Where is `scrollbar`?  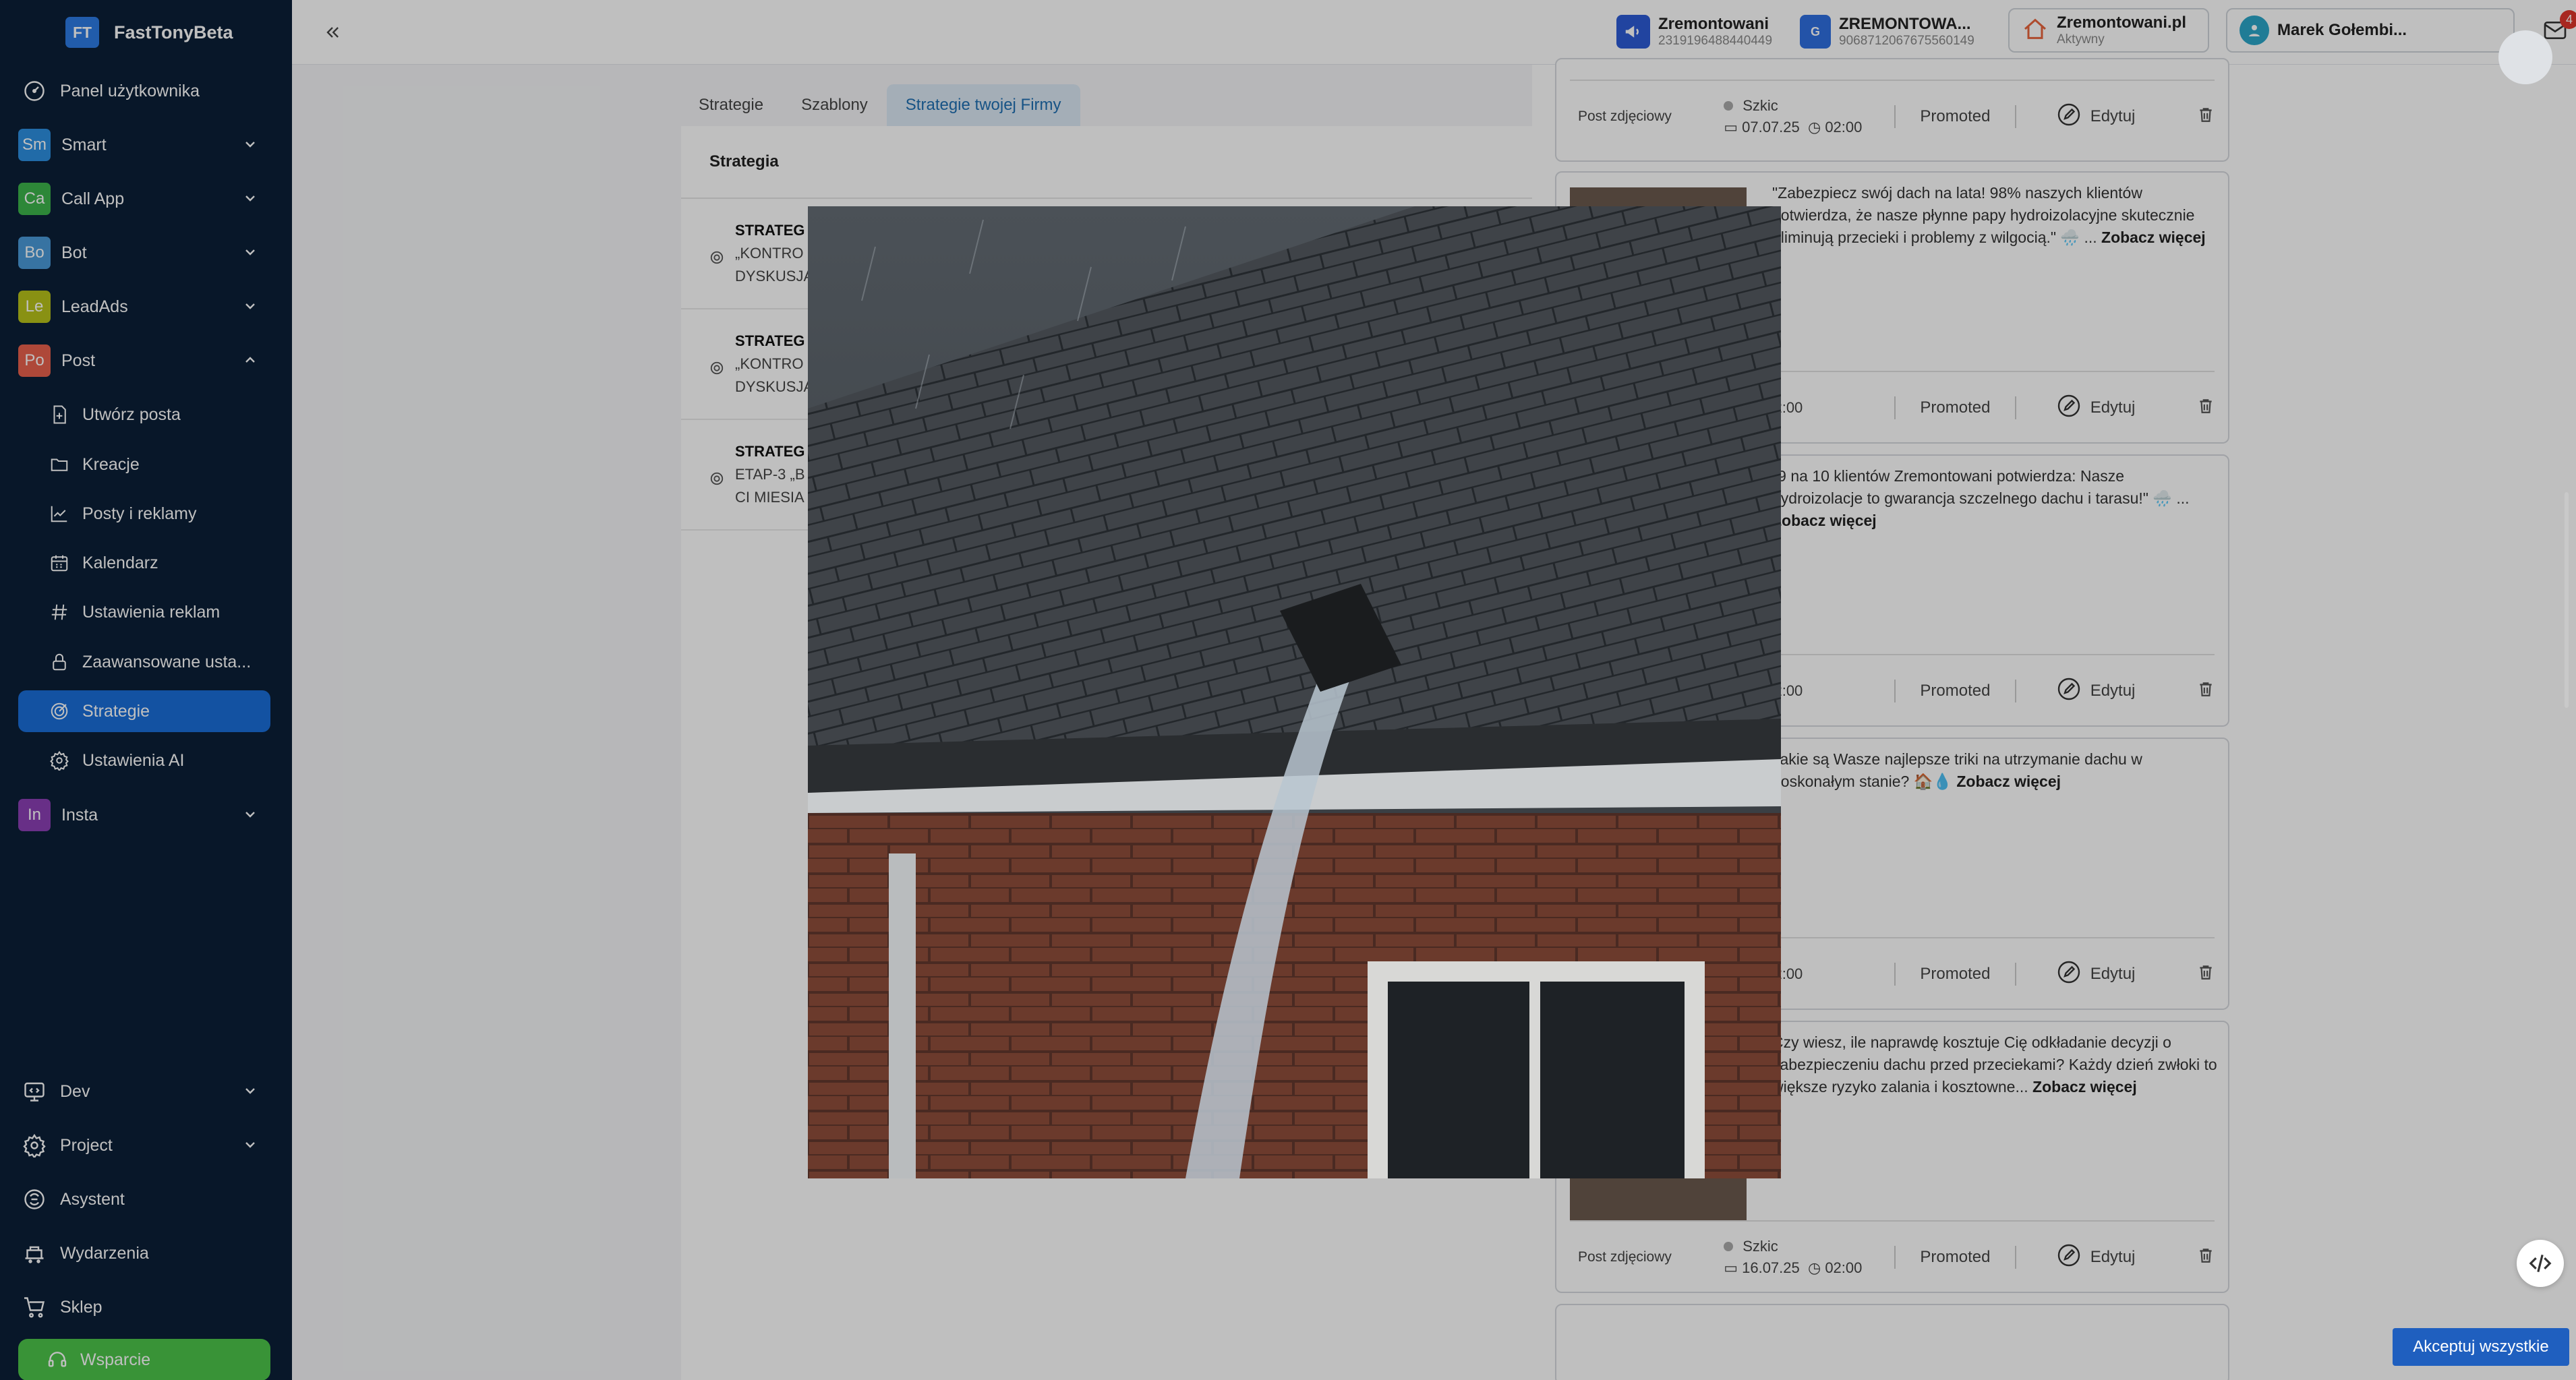
scrollbar is located at coordinates (2567, 600).